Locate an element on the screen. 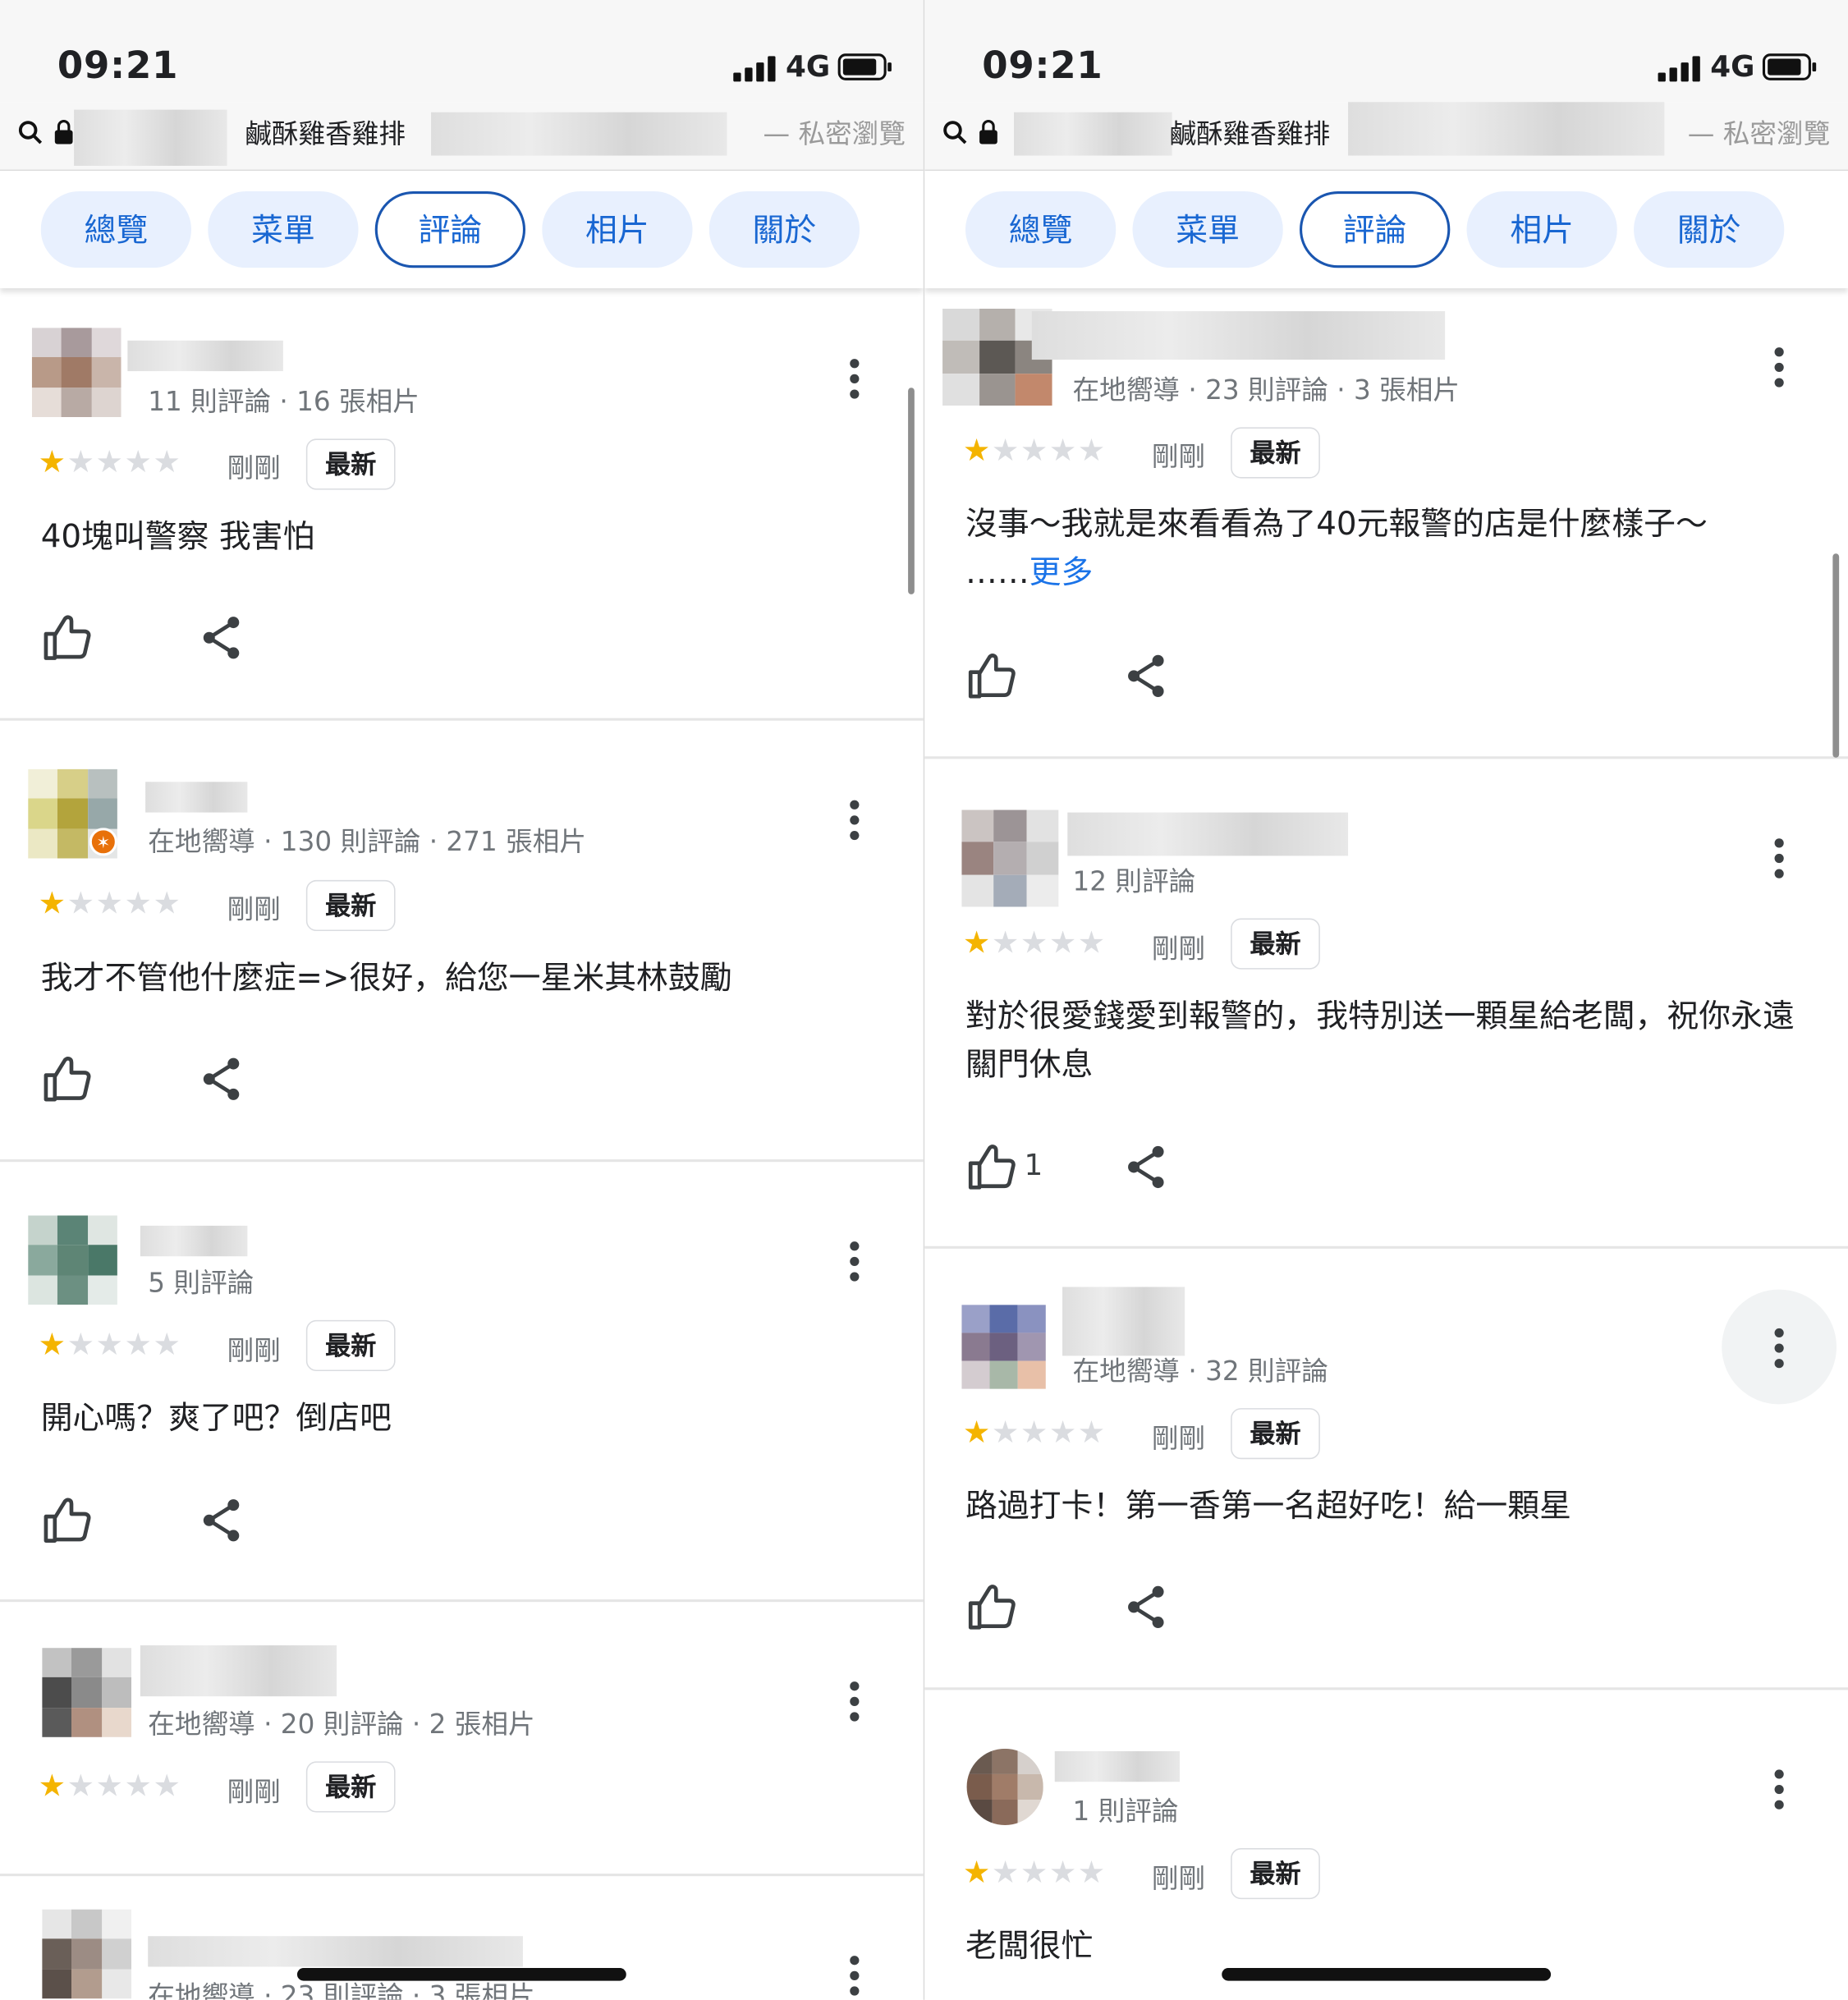 This screenshot has height=2000, width=1848. place-tabs: 總覽 菜單 評論 相片 關於 is located at coordinates (1386, 230).